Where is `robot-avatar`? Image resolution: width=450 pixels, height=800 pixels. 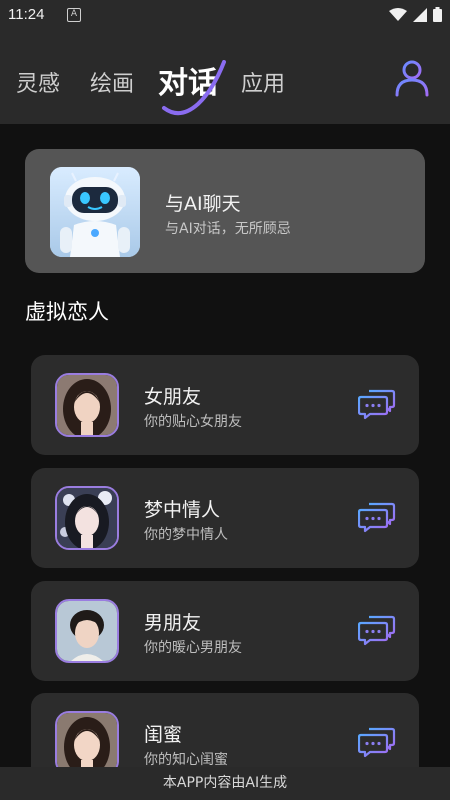
robot-avatar is located at coordinates (95, 212).